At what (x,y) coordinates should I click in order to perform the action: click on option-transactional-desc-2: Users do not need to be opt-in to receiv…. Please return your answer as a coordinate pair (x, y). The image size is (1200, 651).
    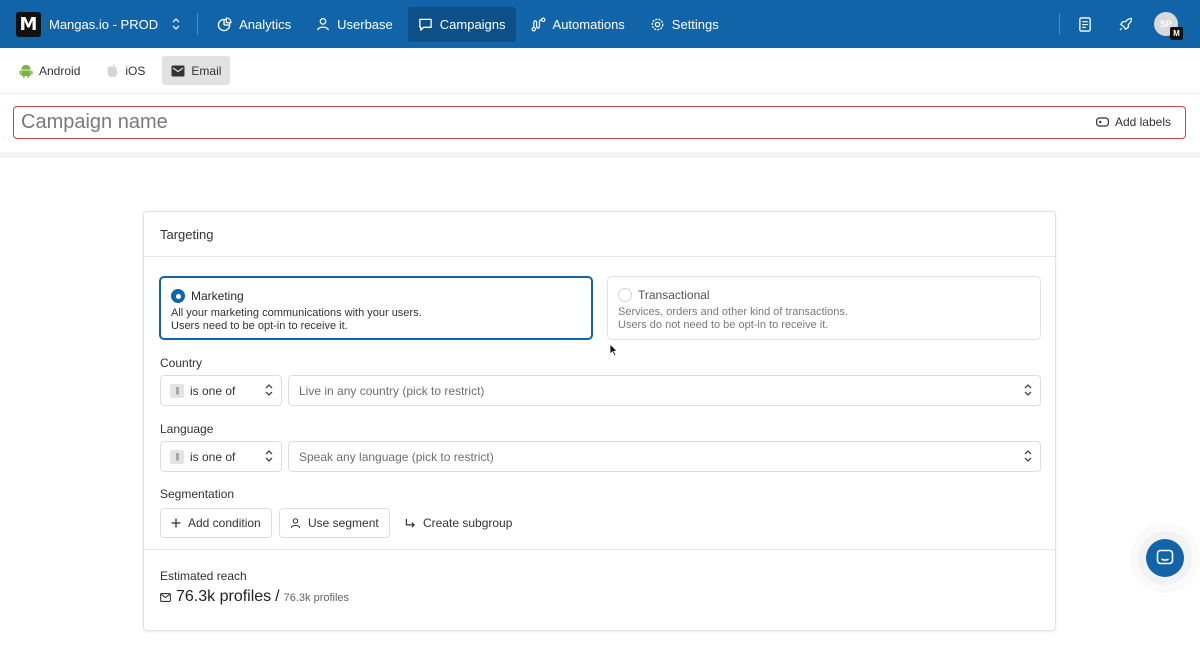
    Looking at the image, I should click on (723, 325).